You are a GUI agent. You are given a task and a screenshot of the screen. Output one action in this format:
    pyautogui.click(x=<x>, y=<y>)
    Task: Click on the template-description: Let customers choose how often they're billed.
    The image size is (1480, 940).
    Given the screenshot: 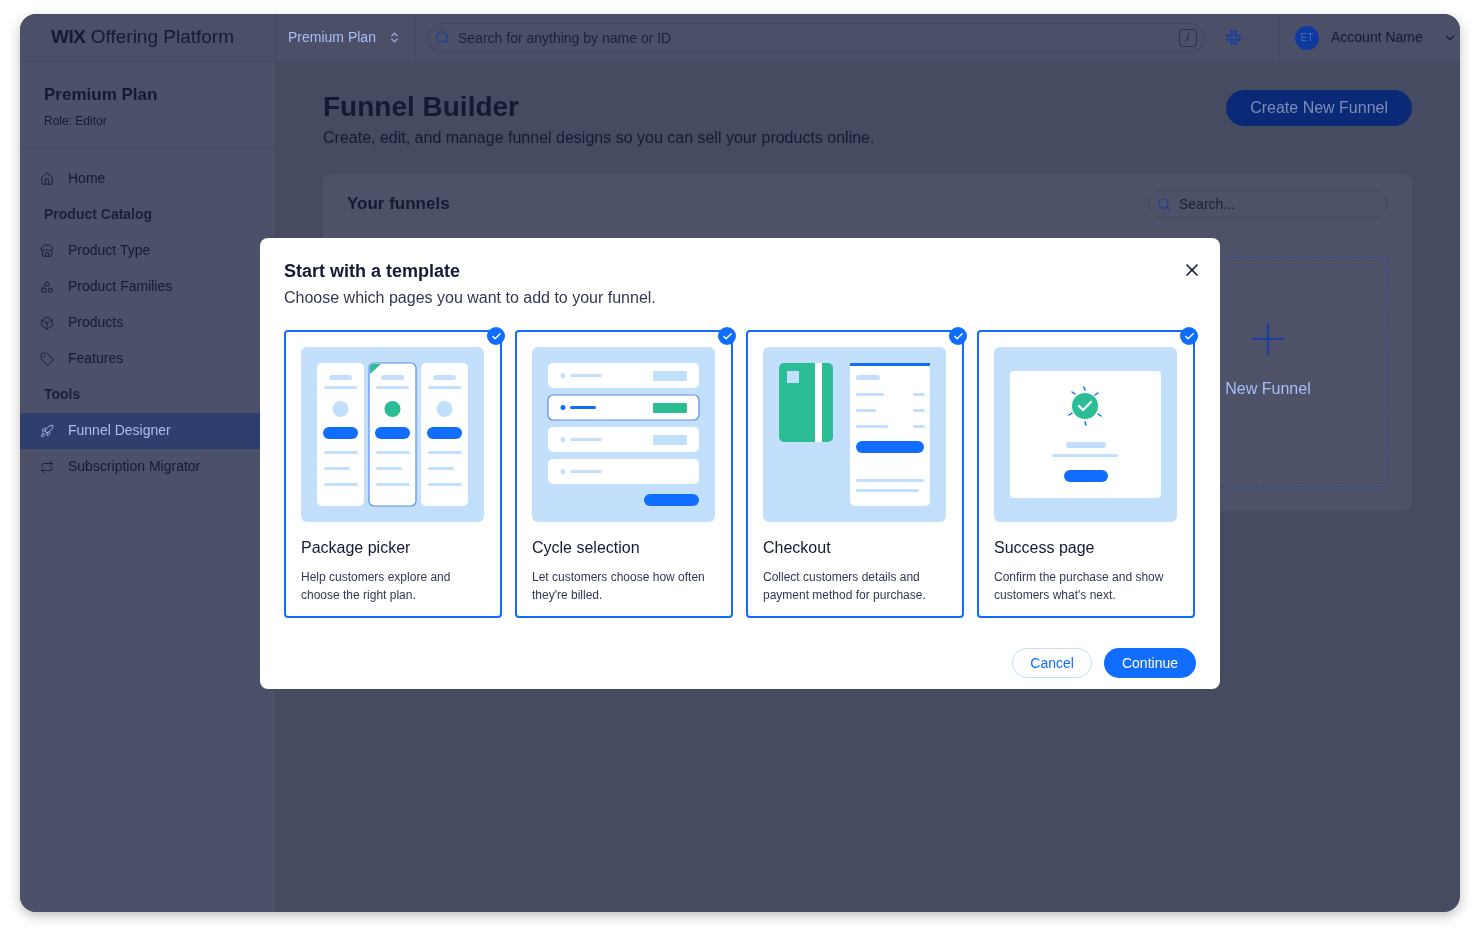 What is the action you would take?
    pyautogui.click(x=619, y=586)
    